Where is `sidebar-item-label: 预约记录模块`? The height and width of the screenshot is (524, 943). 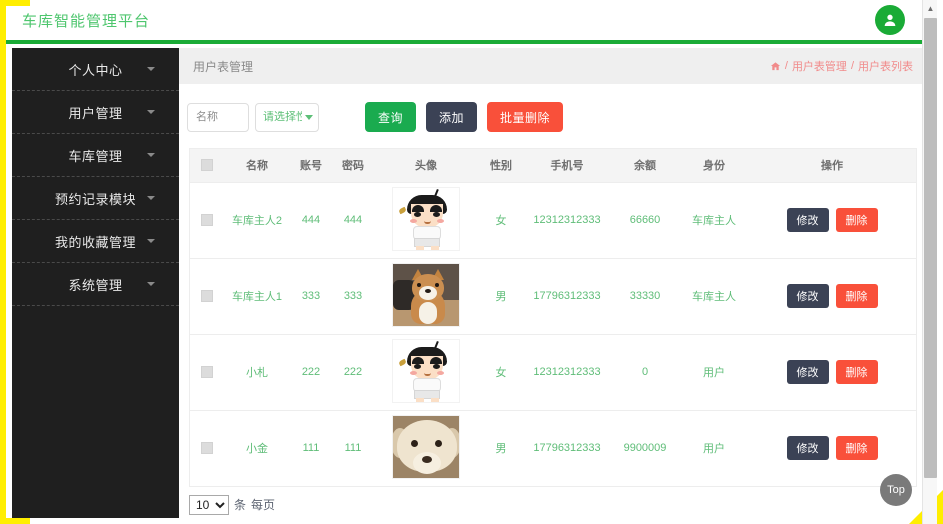
sidebar-item-label: 预约记录模块 is located at coordinates (95, 199).